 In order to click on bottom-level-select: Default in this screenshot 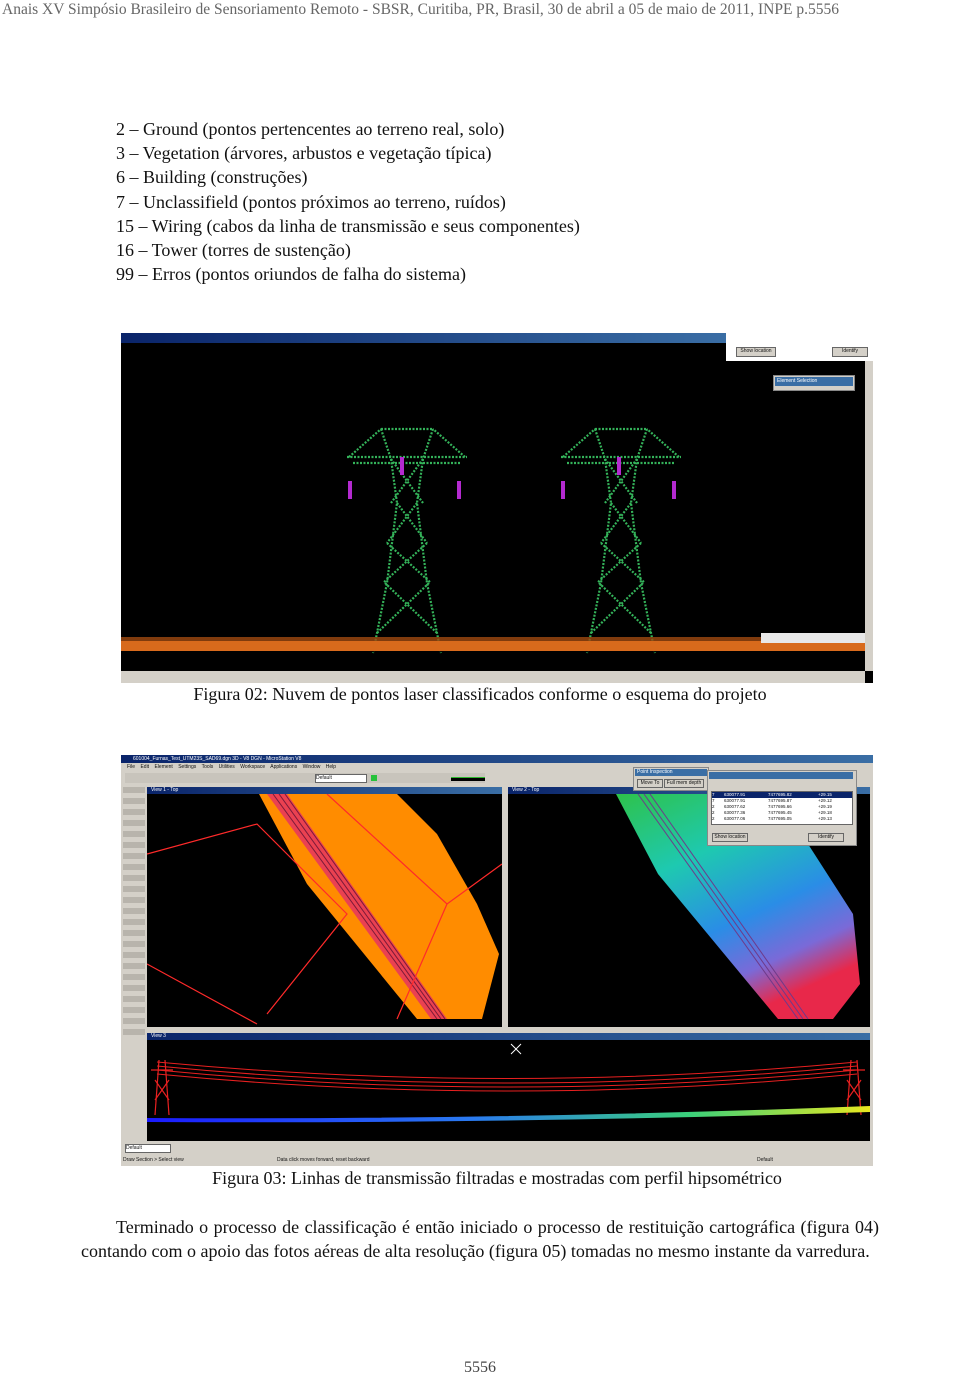, I will do `click(148, 1148)`.